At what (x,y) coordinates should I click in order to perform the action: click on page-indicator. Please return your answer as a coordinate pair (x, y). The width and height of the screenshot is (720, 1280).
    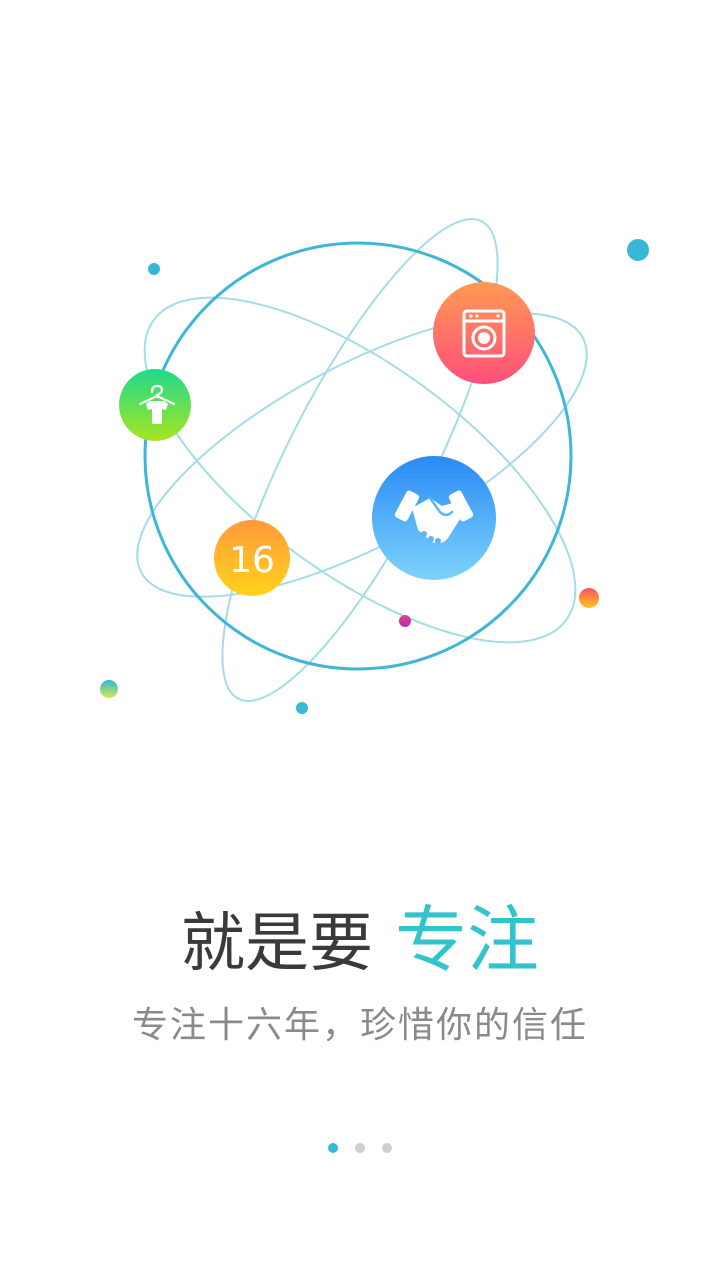
    Looking at the image, I should click on (360, 1148).